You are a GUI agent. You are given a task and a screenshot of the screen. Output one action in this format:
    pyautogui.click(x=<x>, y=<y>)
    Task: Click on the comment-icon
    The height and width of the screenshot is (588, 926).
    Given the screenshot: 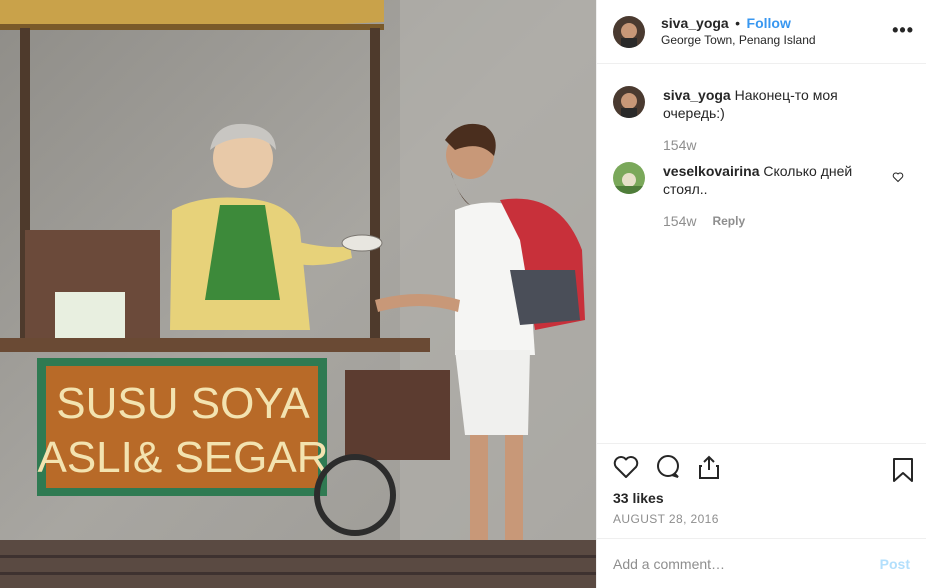 What is the action you would take?
    pyautogui.click(x=668, y=469)
    